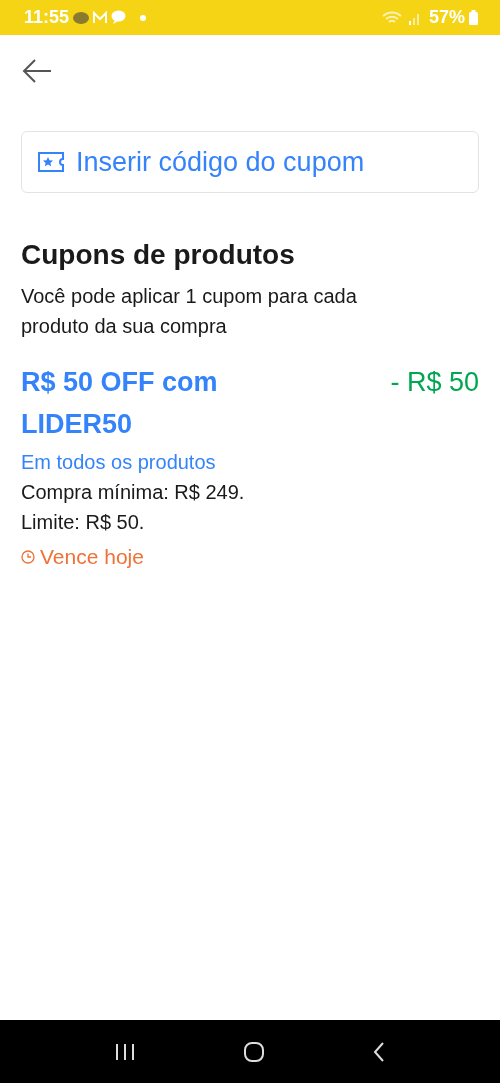  Describe the element at coordinates (47, 17) in the screenshot. I see `status-time: 11:55` at that location.